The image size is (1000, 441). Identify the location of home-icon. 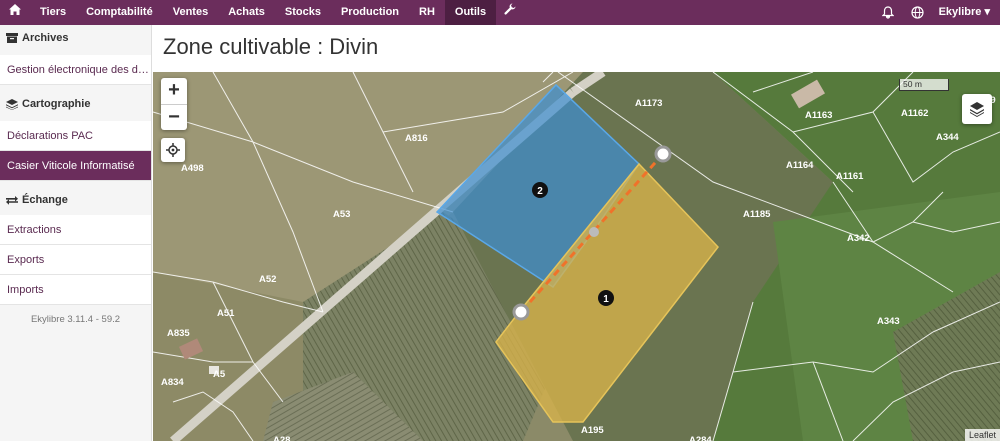
(15, 9).